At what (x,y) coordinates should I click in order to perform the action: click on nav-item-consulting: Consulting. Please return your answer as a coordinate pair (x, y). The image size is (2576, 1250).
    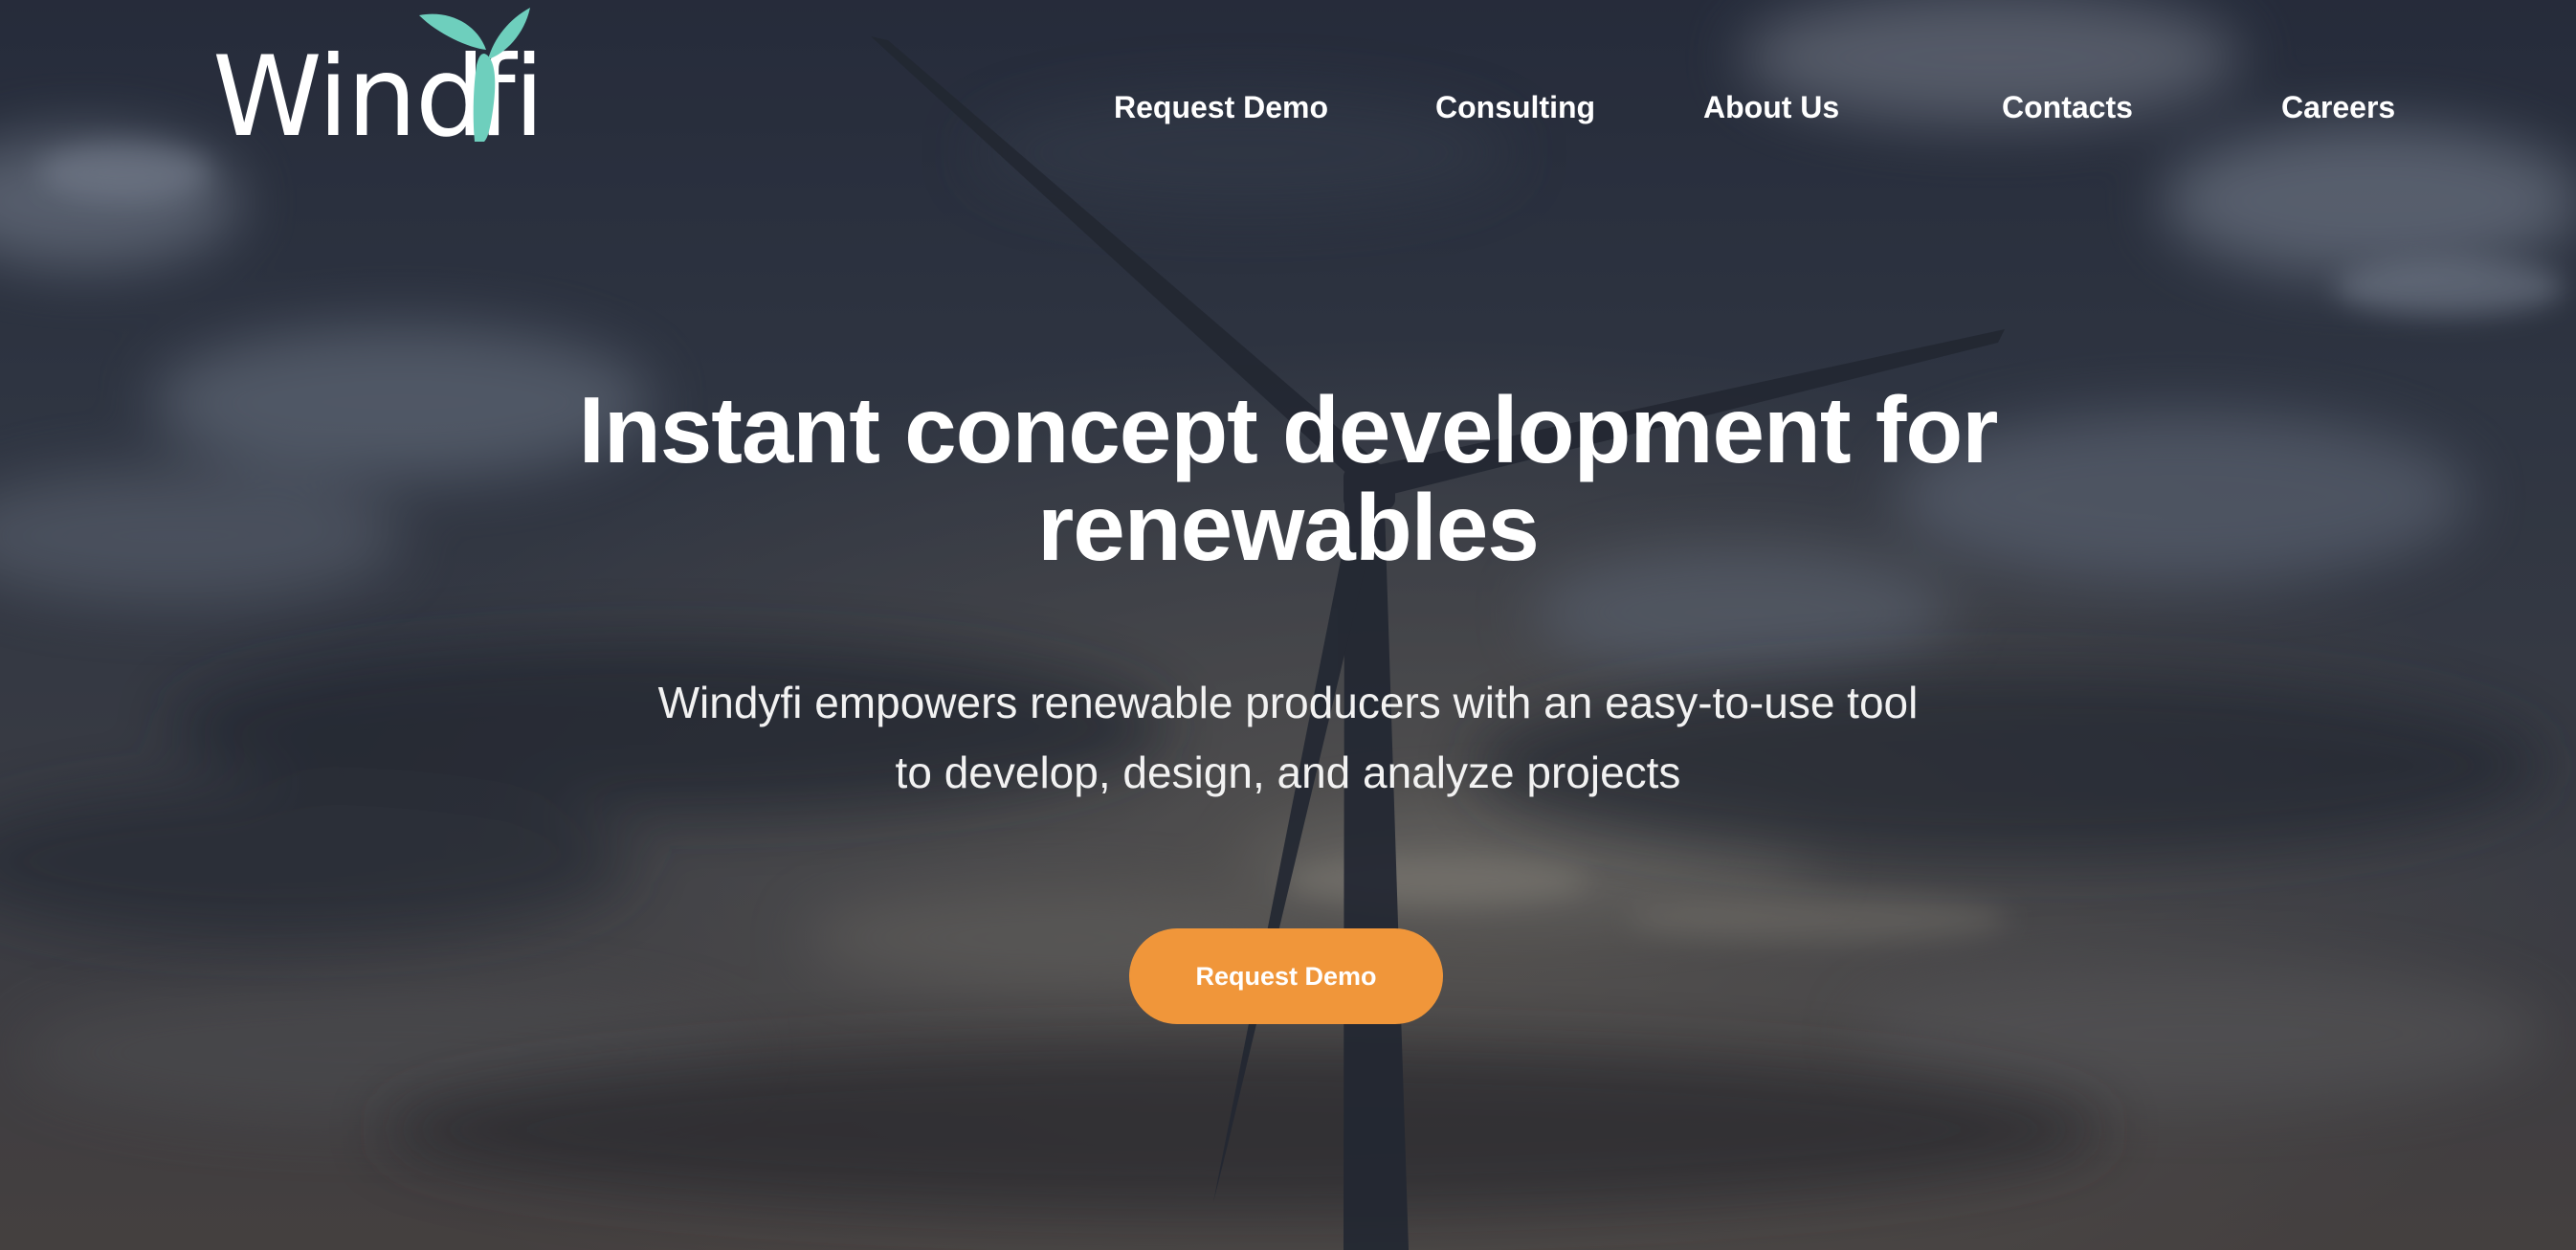
    Looking at the image, I should click on (1515, 107).